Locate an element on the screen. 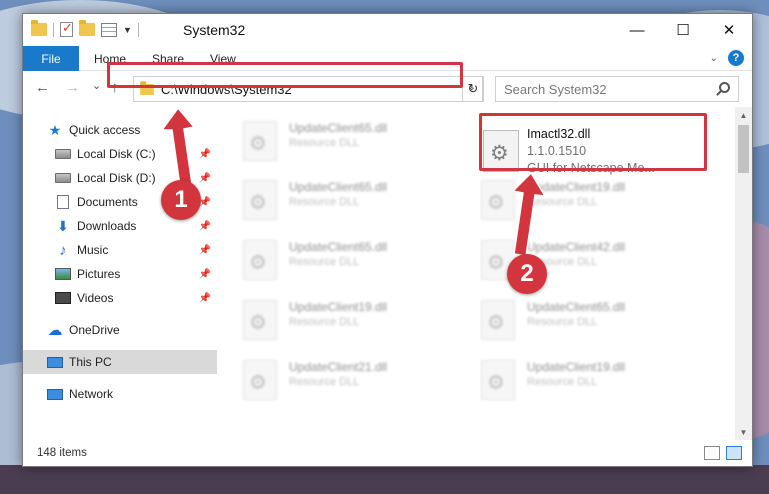 This screenshot has height=494, width=769. pictures-icon is located at coordinates (63, 274).